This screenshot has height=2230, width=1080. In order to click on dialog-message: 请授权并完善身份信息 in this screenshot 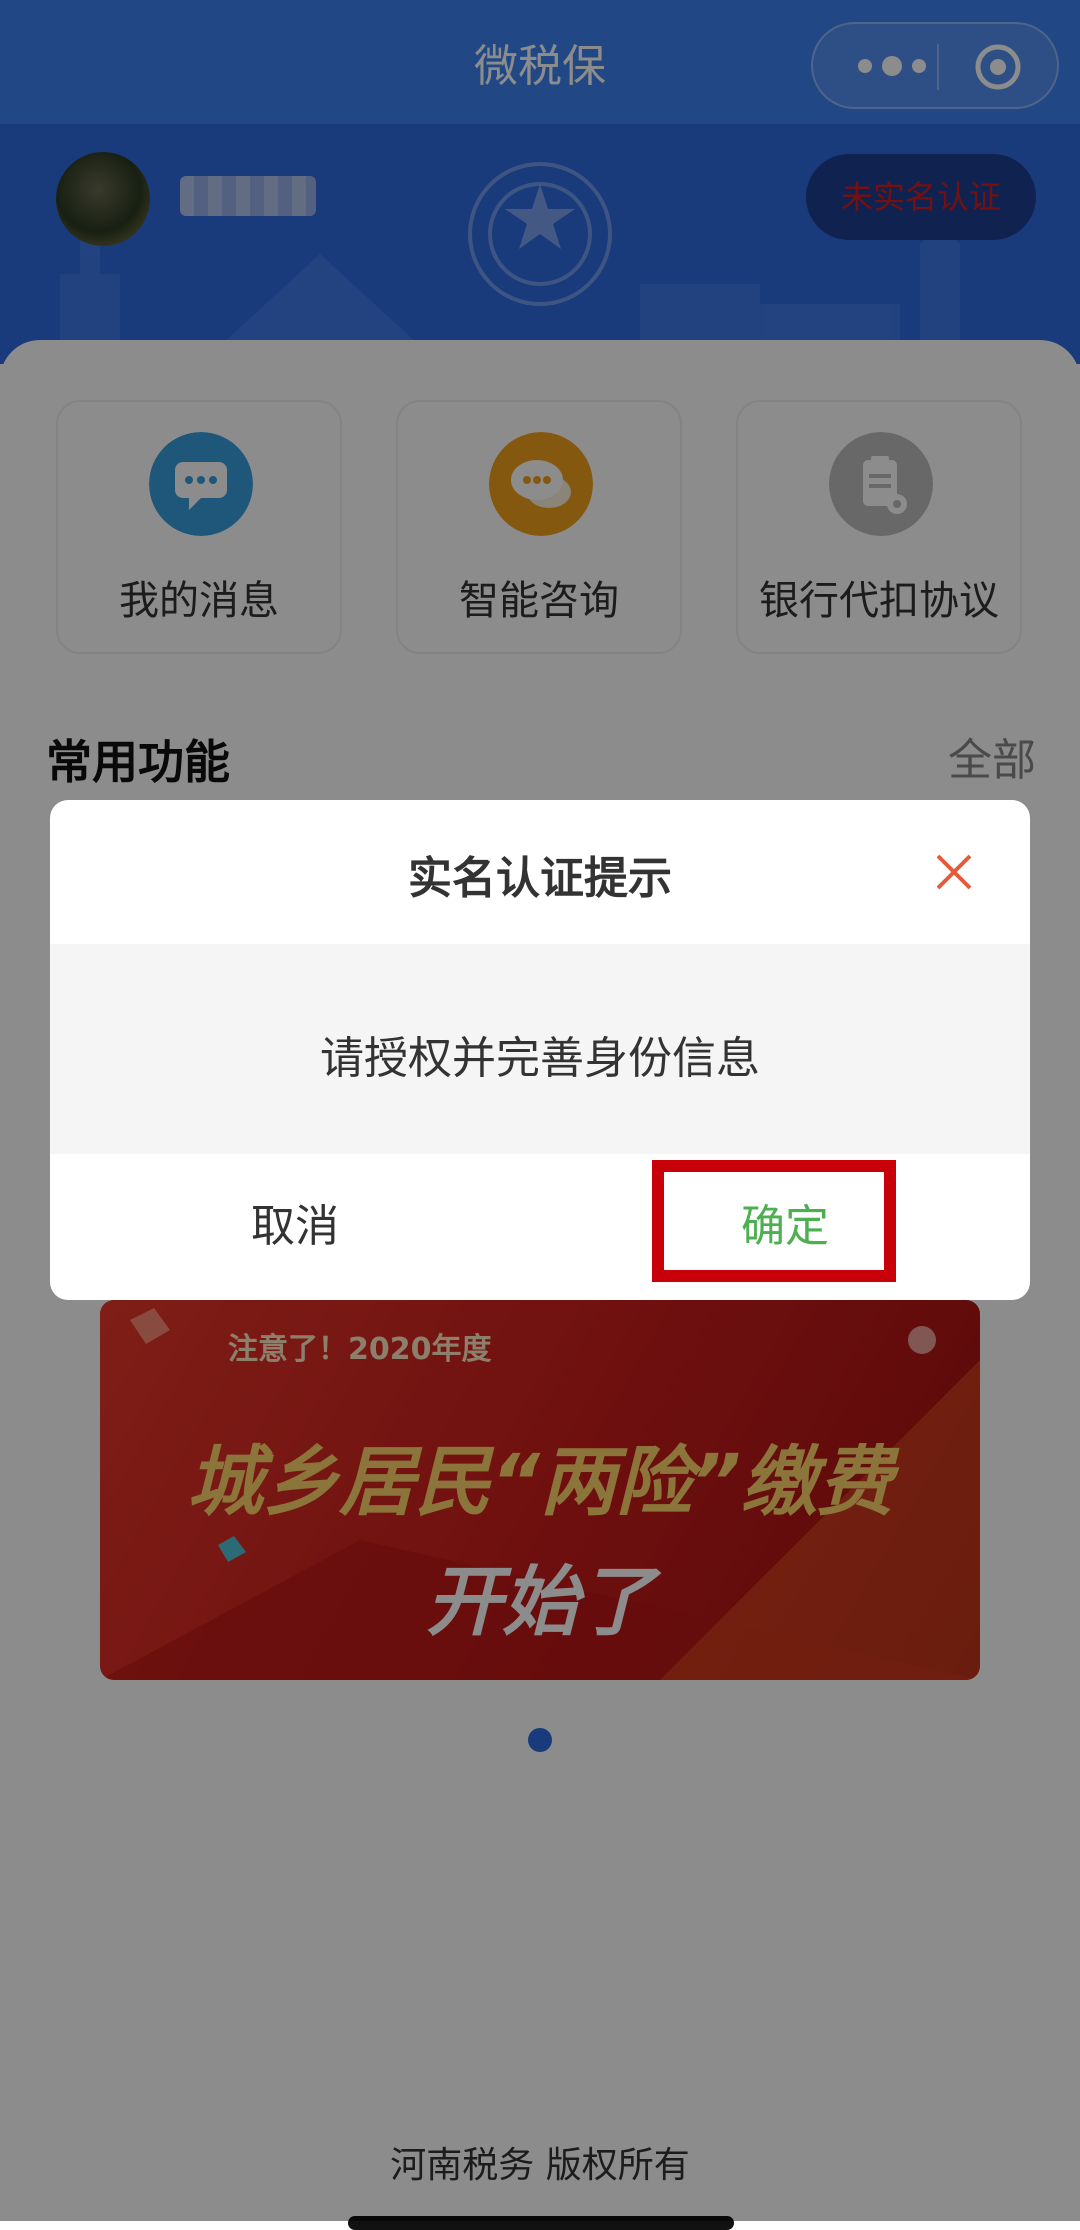, I will do `click(540, 1058)`.